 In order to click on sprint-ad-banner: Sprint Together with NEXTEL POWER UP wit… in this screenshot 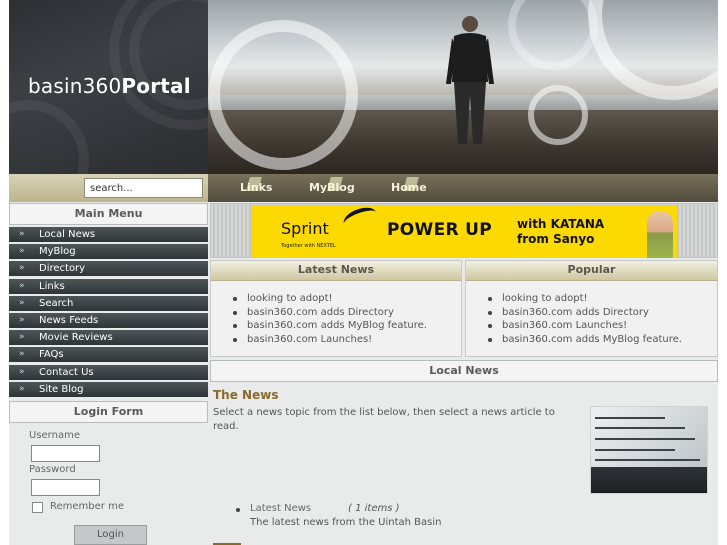, I will do `click(464, 231)`.